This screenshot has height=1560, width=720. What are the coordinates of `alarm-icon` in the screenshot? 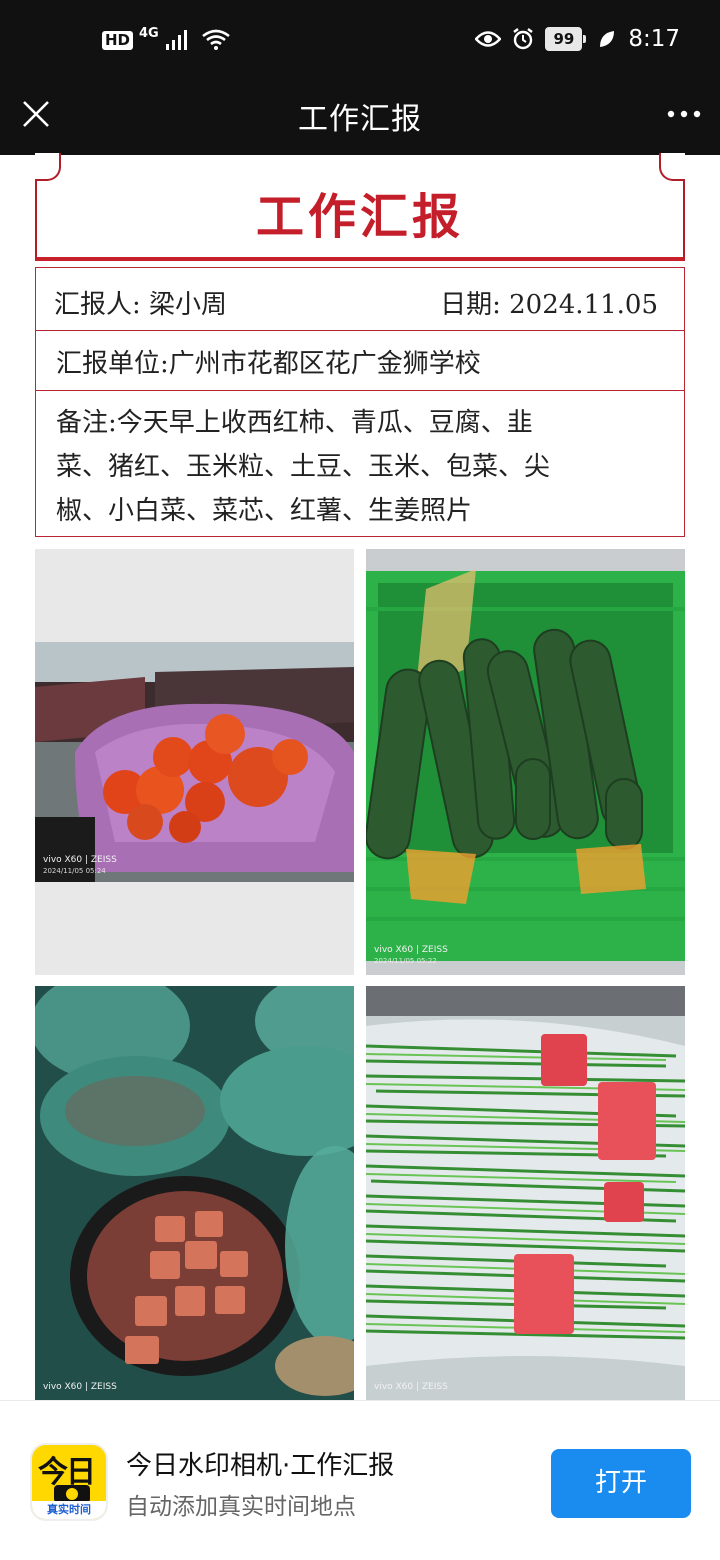 It's located at (523, 39).